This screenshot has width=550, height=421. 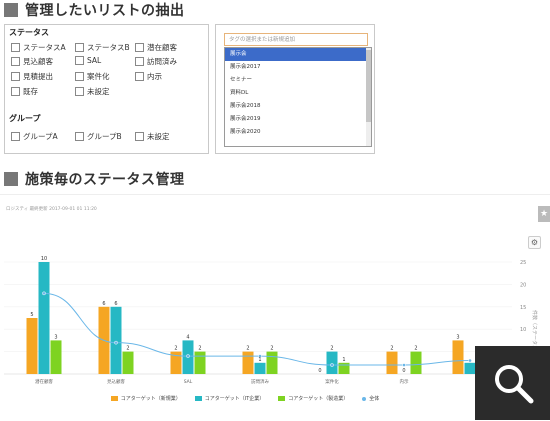 I want to click on legend-item-series-2: コアターゲット（IT企業）, so click(x=229, y=398).